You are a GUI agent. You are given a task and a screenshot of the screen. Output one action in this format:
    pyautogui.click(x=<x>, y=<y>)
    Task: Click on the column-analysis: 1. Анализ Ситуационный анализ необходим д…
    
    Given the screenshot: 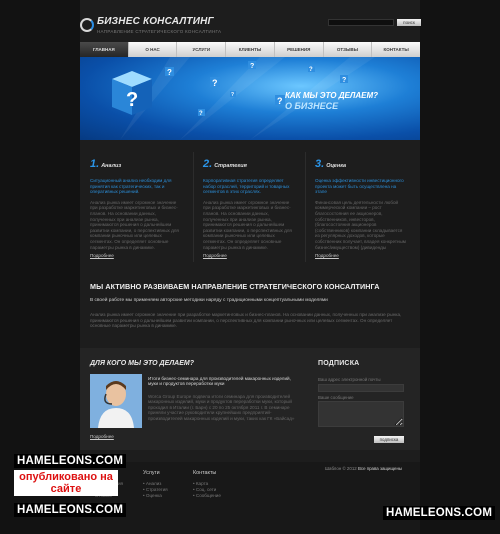 What is the action you would take?
    pyautogui.click(x=136, y=202)
    